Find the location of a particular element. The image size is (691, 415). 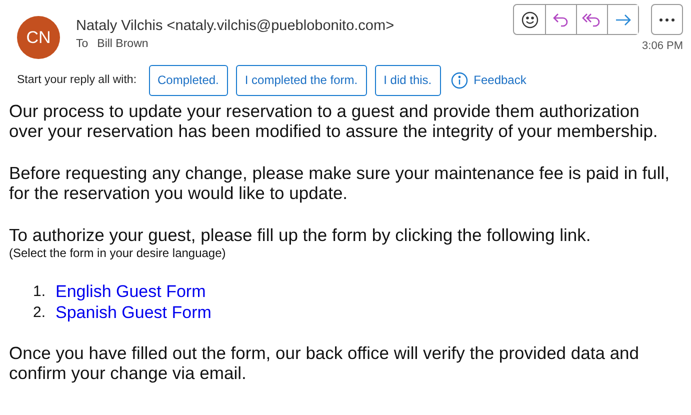

info-icon is located at coordinates (459, 80).